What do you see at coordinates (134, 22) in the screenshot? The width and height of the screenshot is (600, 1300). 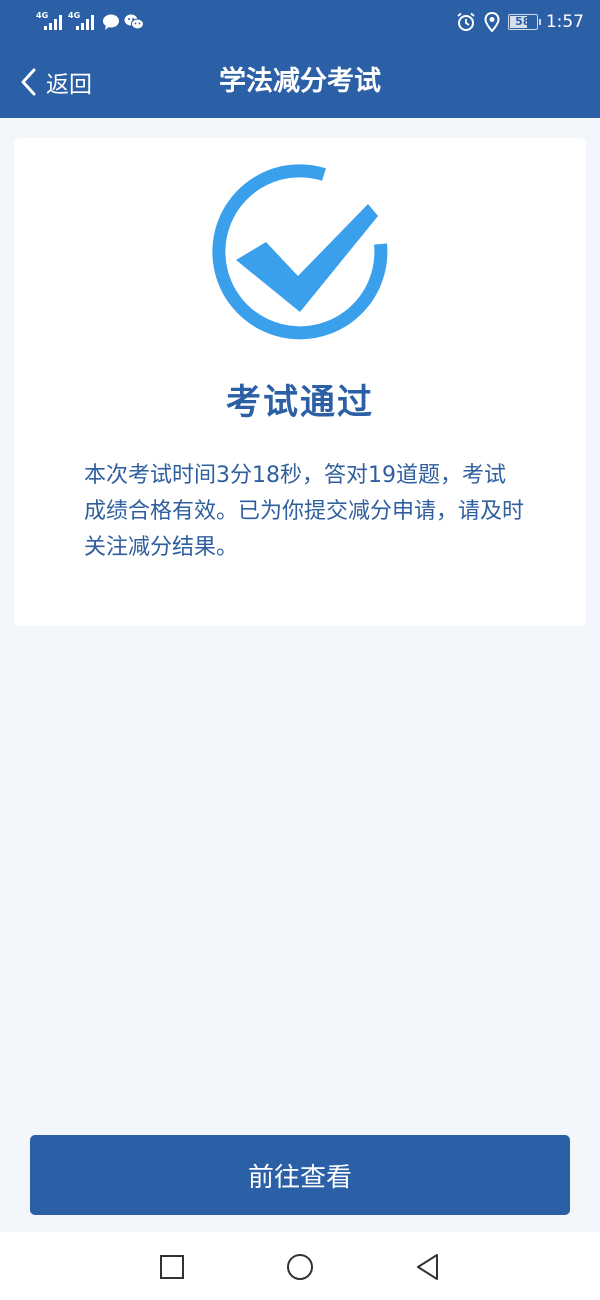 I see `wechat-icon` at bounding box center [134, 22].